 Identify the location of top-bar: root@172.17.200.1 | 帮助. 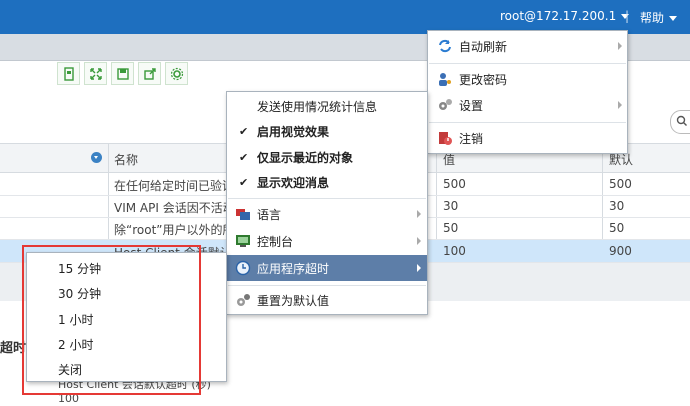
(345, 17).